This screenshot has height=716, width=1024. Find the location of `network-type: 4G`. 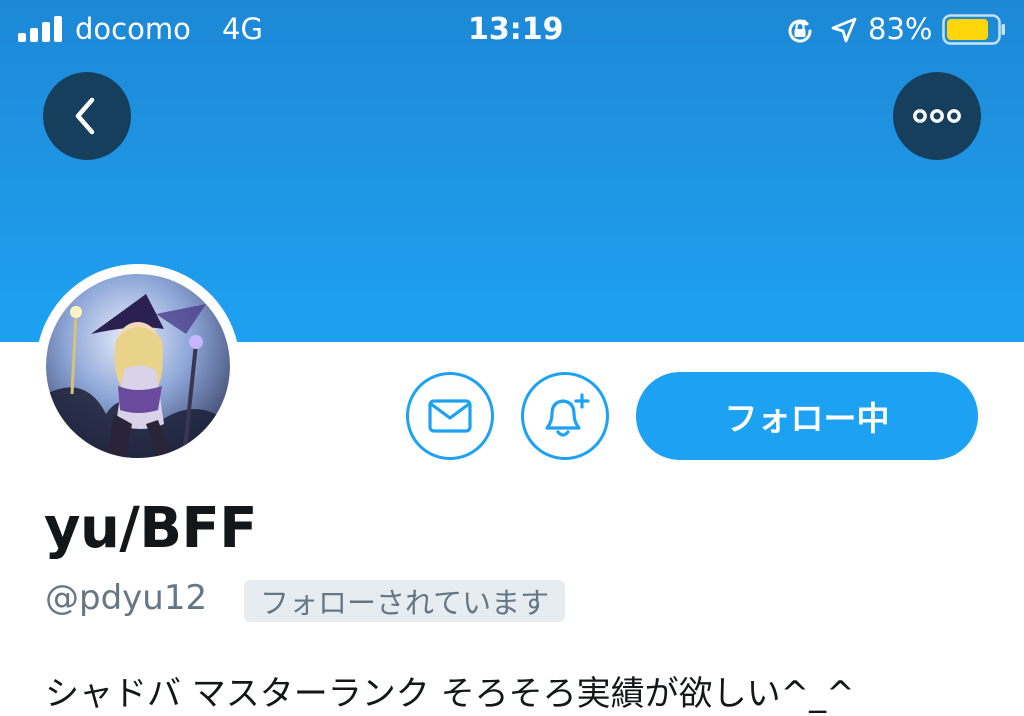

network-type: 4G is located at coordinates (242, 29).